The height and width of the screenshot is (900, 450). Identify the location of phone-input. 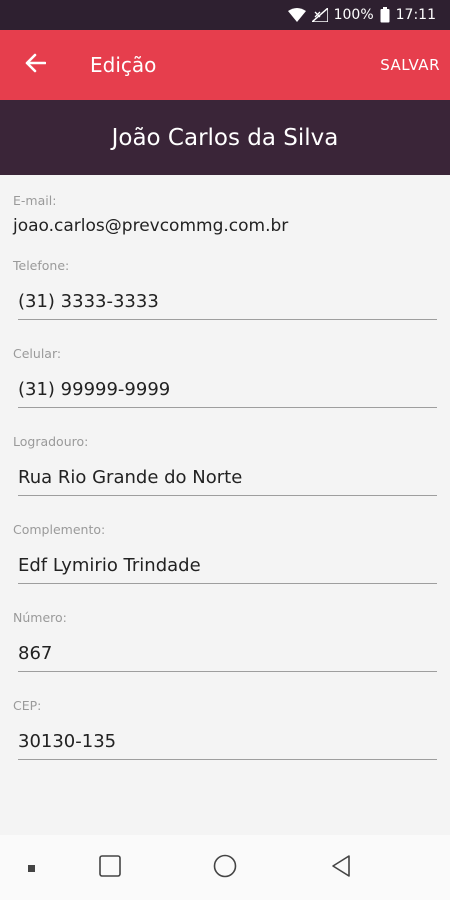
(227, 302).